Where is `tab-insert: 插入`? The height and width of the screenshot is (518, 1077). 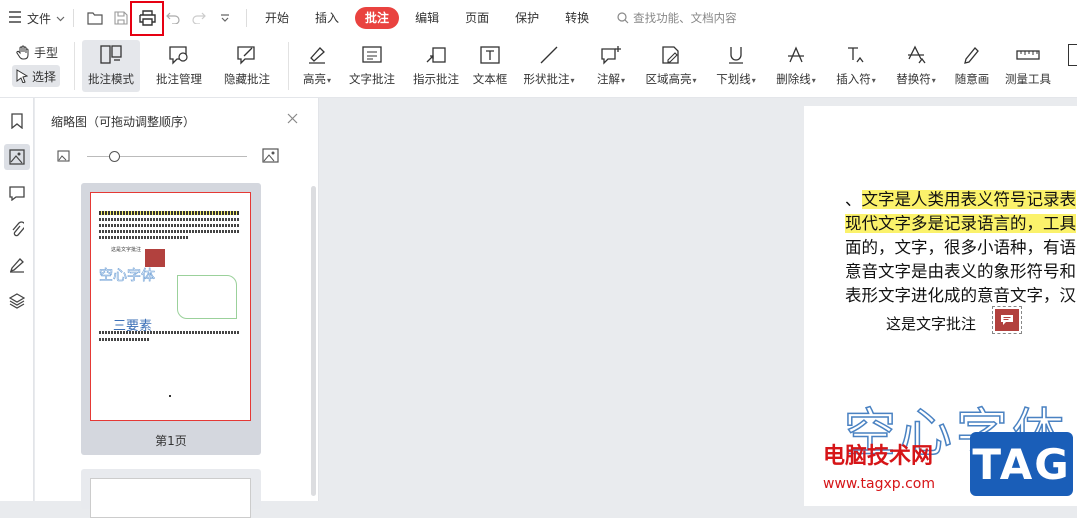
tab-insert: 插入 is located at coordinates (327, 18).